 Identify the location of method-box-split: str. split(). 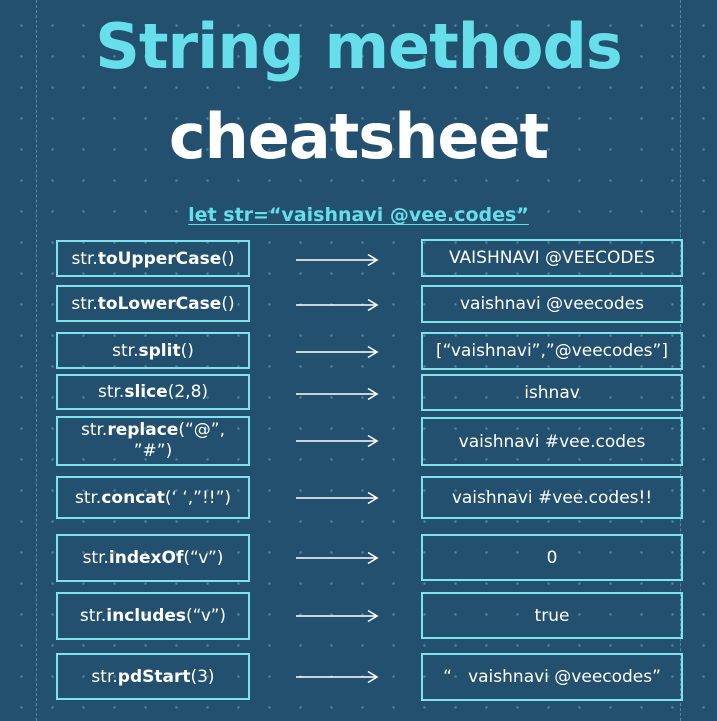
(153, 350).